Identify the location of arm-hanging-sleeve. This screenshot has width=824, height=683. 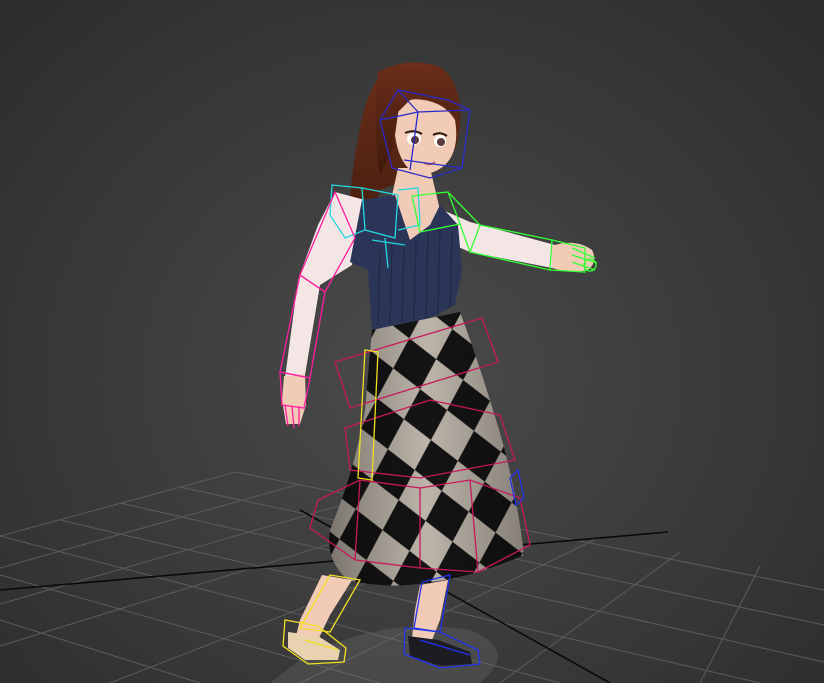
(325, 285).